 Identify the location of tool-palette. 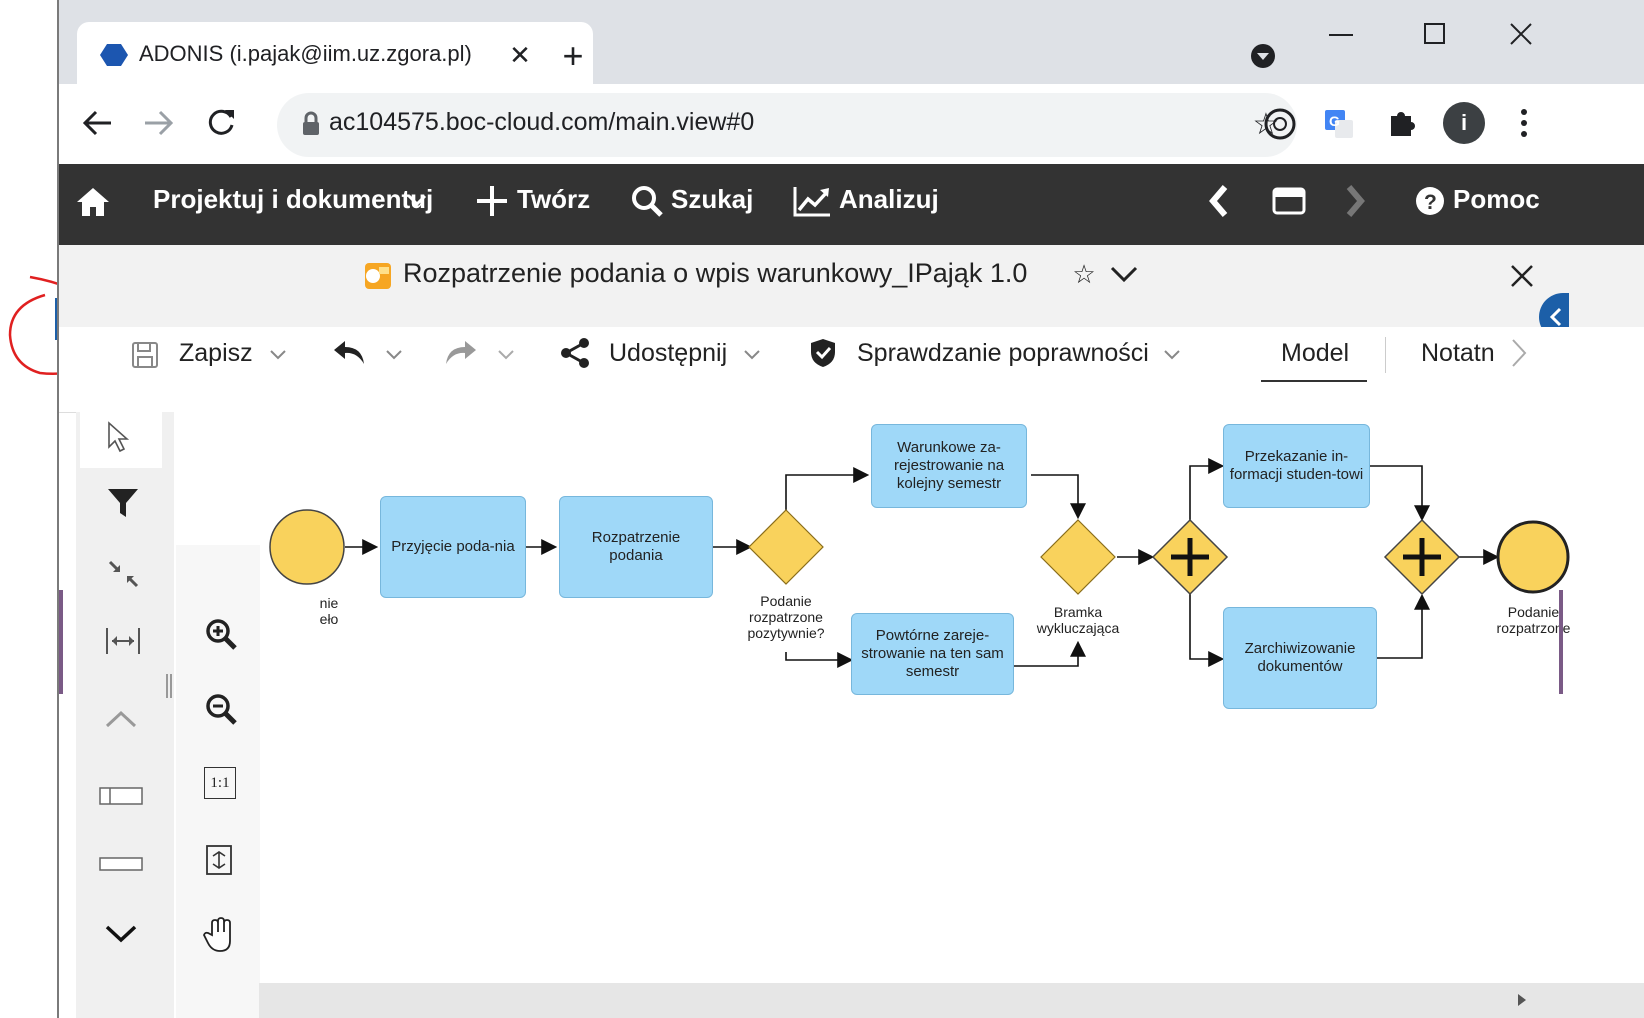
(125, 712).